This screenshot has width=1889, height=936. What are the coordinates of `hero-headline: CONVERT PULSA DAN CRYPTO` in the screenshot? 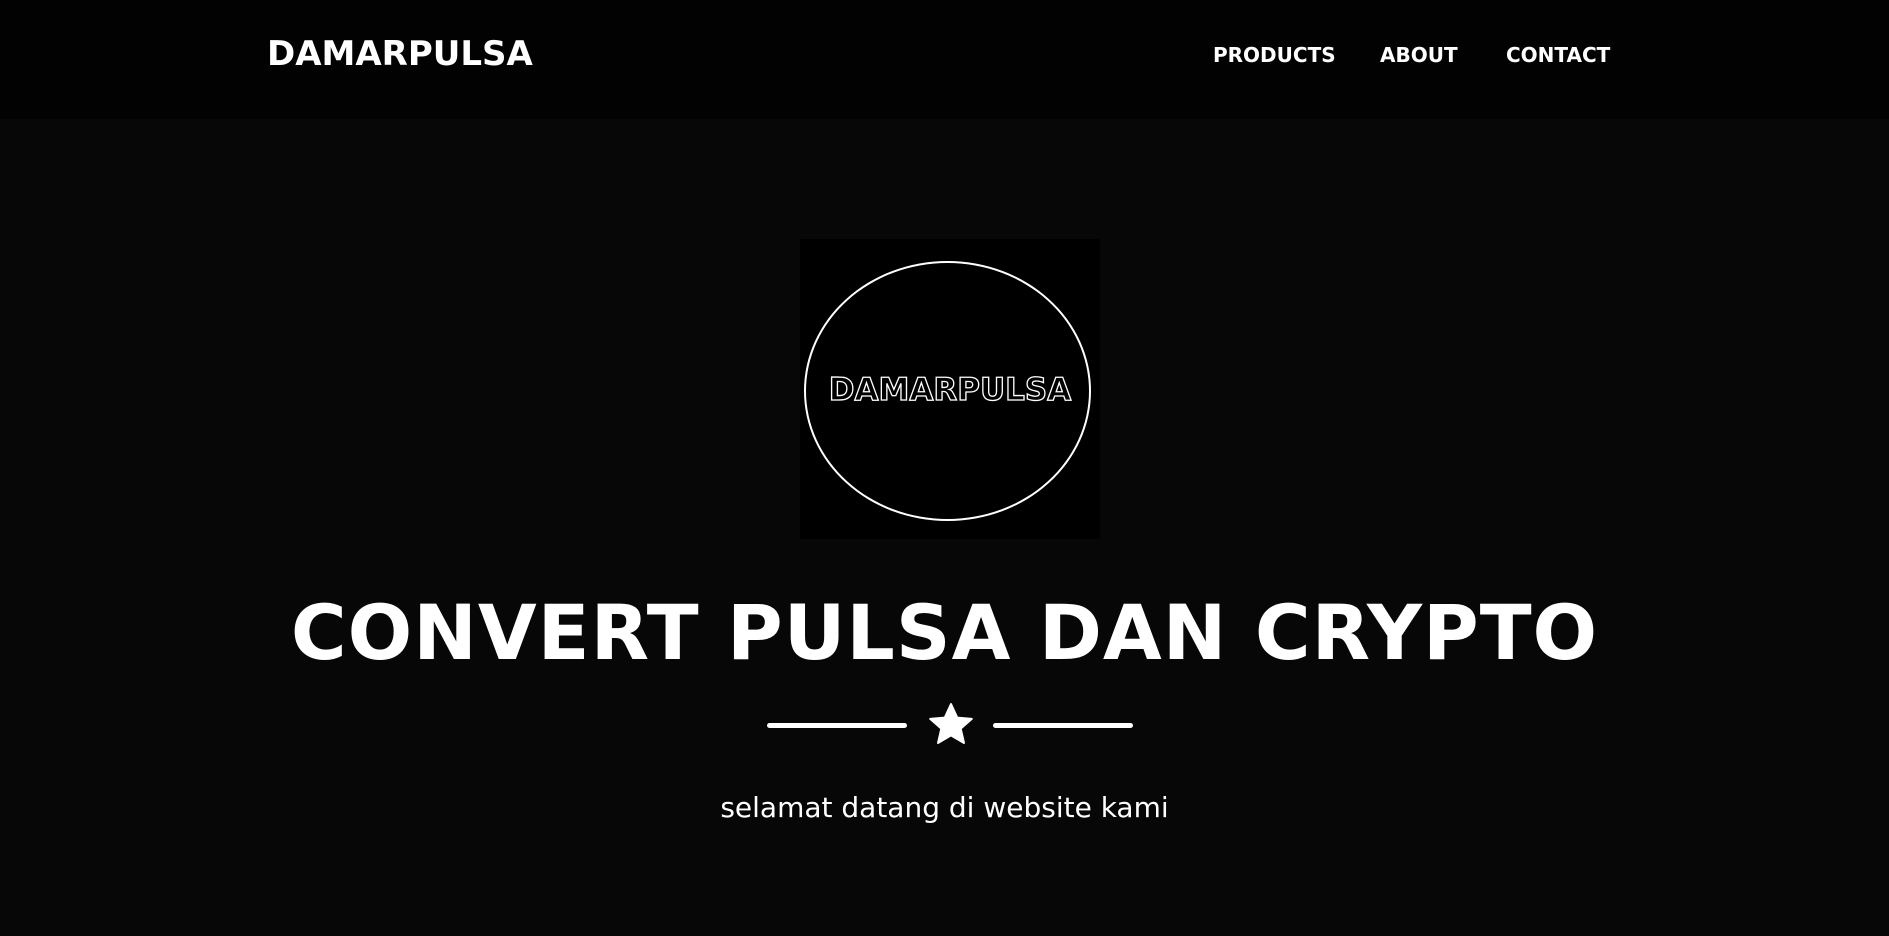 It's located at (944, 632).